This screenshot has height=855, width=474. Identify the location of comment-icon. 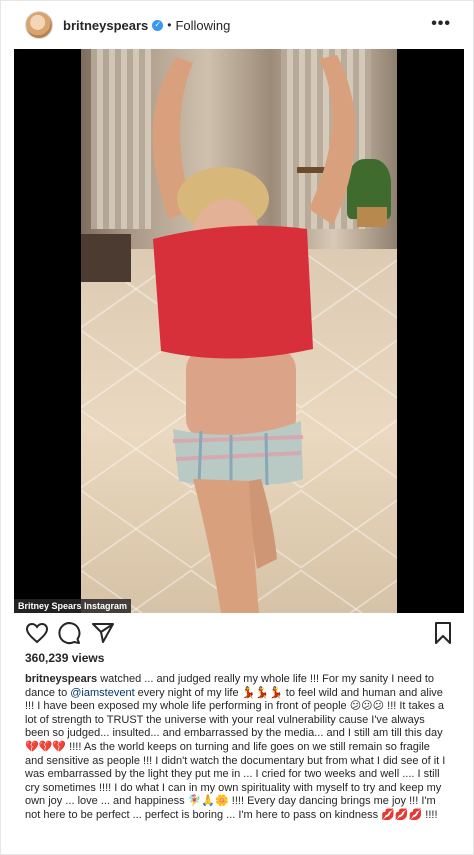
(69, 633).